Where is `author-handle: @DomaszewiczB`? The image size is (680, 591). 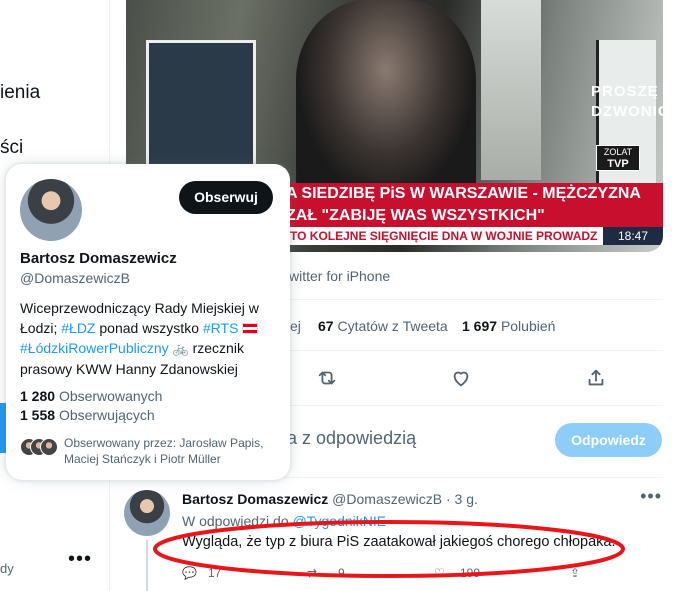 author-handle: @DomaszewiczB is located at coordinates (387, 499).